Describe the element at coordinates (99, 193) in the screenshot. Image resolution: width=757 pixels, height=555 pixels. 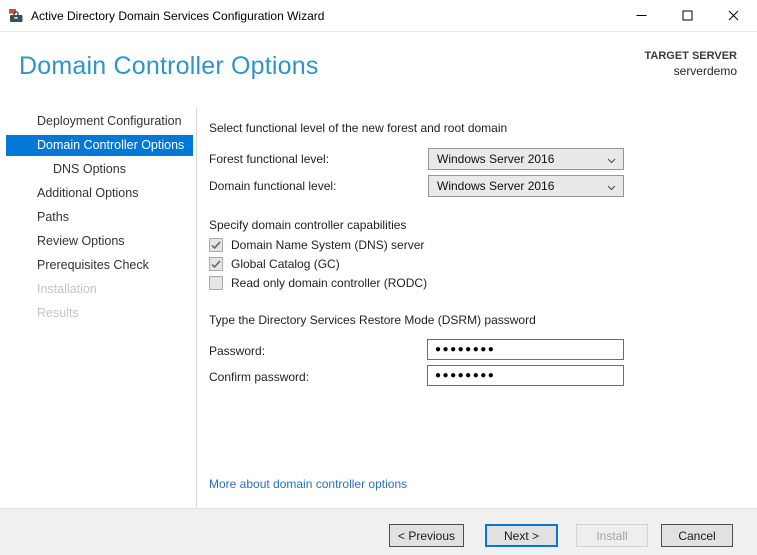
I see `sidebar-item-additional-options: Additional Options` at that location.